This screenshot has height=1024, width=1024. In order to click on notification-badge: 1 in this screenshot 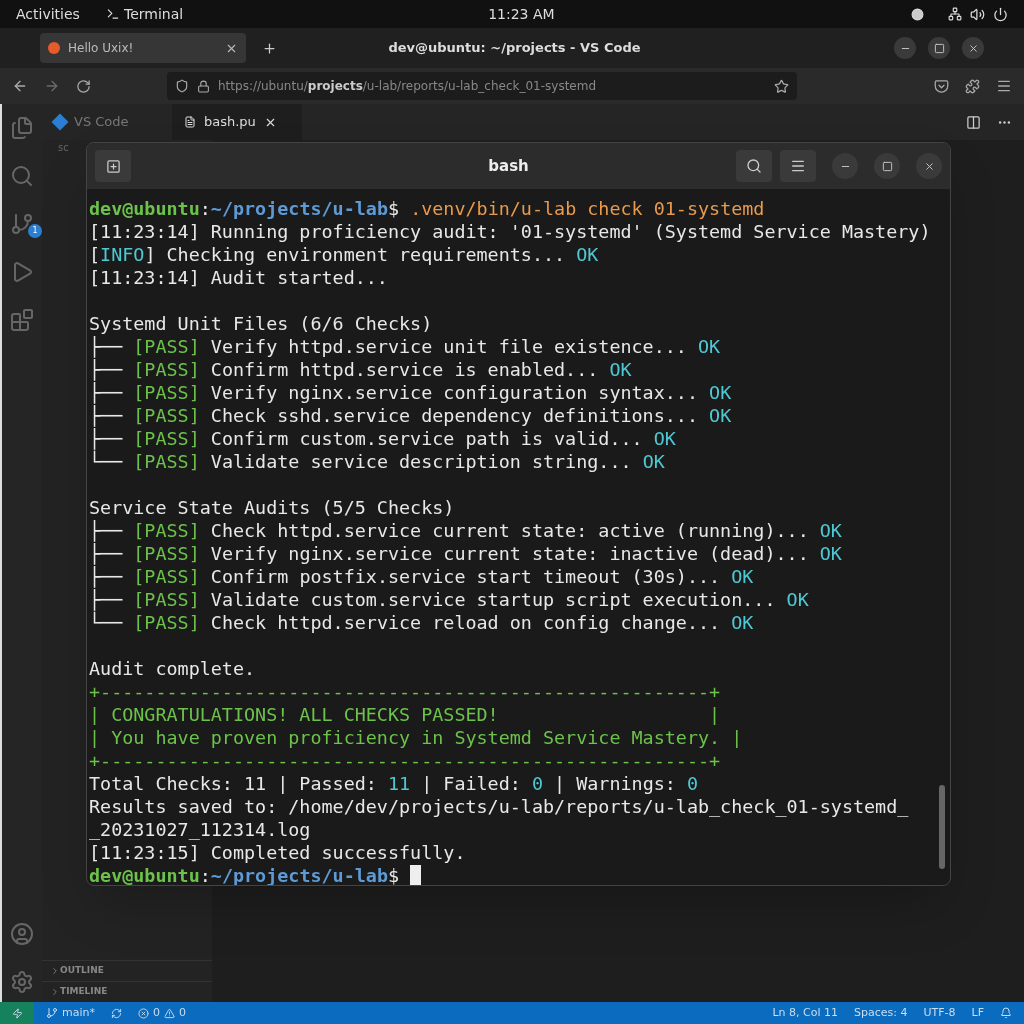, I will do `click(35, 231)`.